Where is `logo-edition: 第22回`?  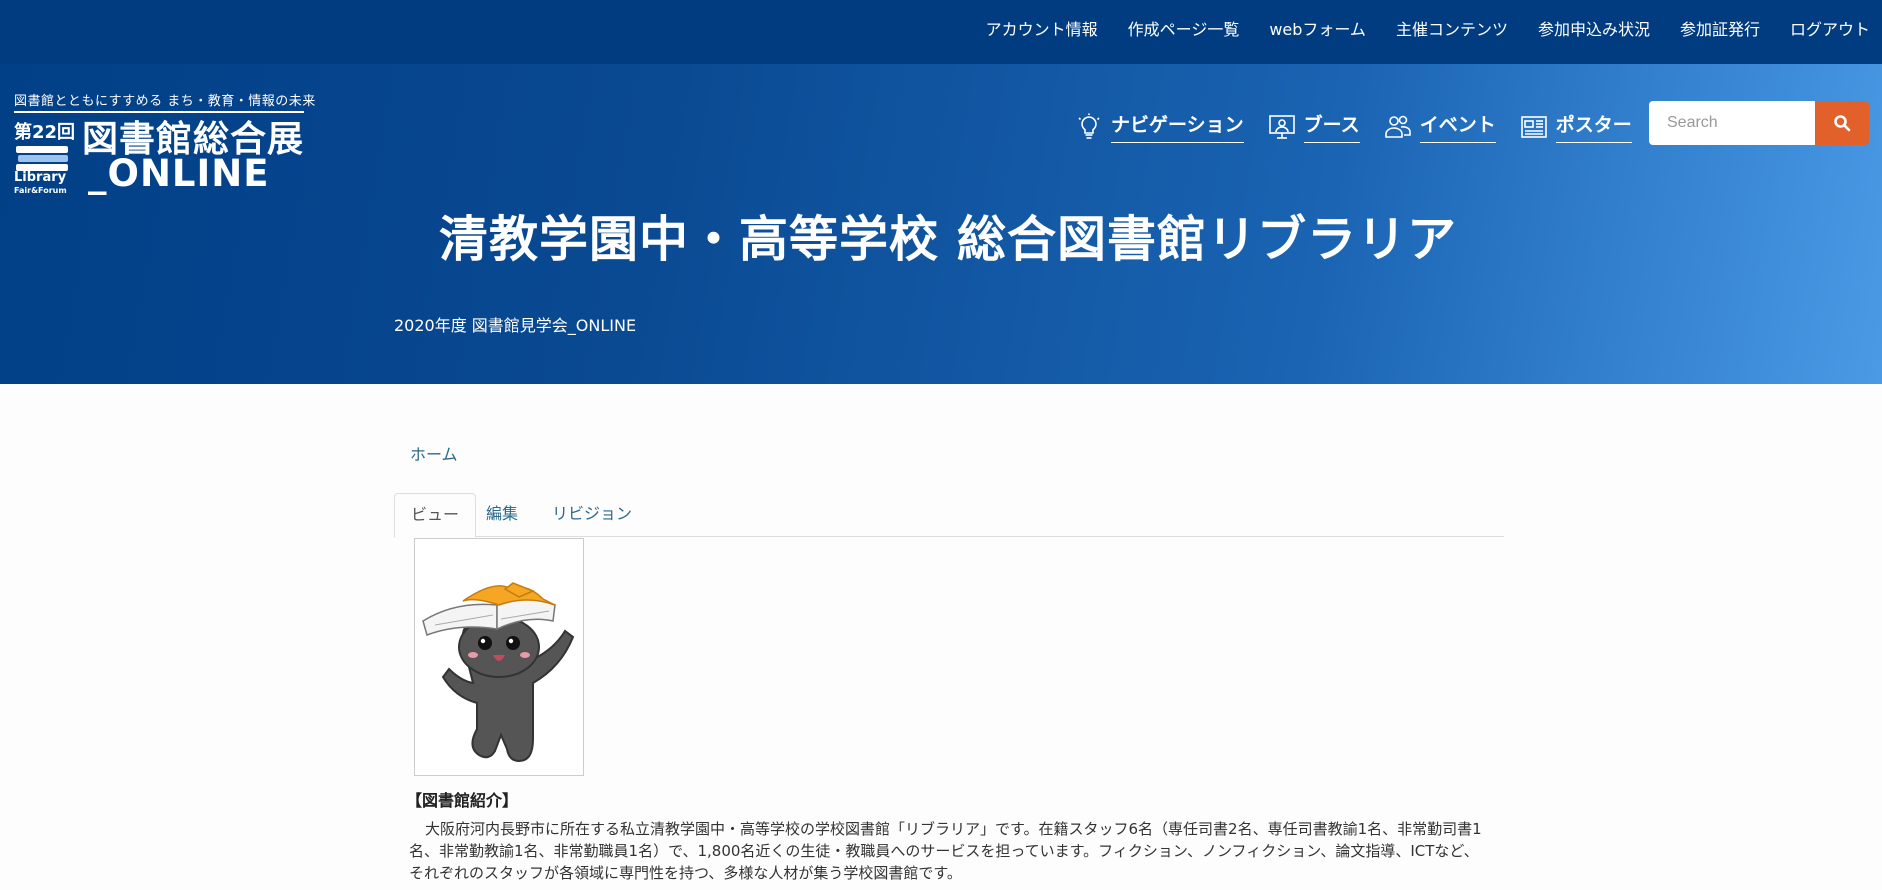
logo-edition: 第22回 is located at coordinates (45, 132).